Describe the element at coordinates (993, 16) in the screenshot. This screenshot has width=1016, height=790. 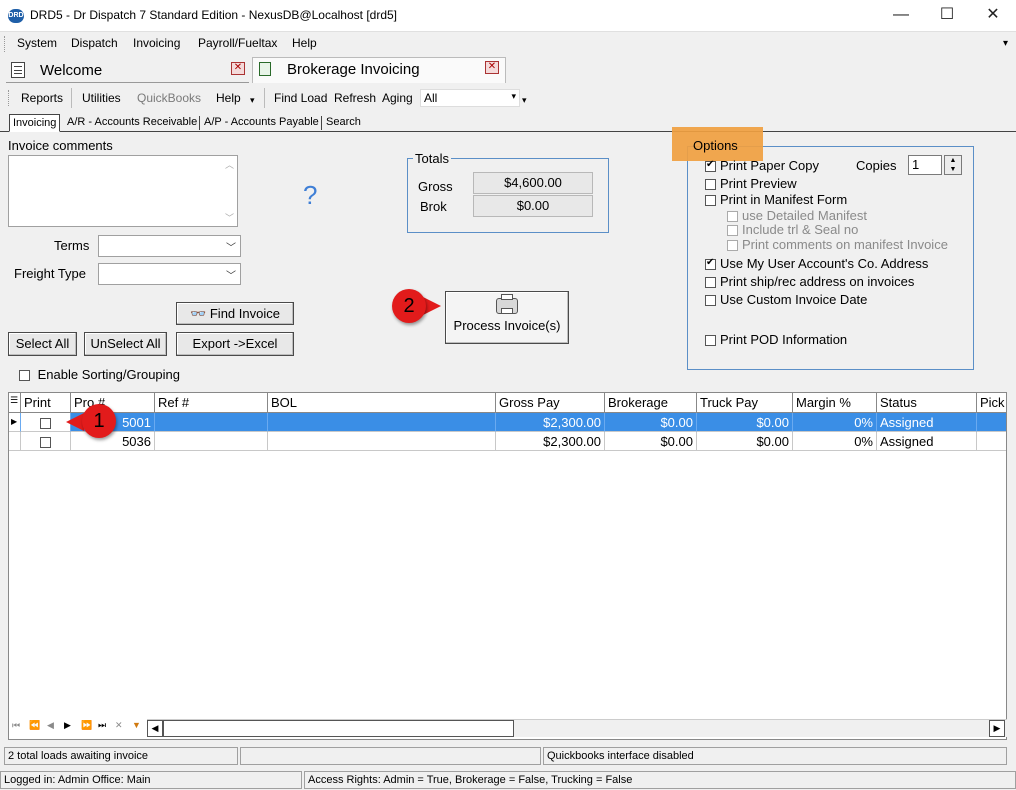
I see `close-window-button: ✕` at that location.